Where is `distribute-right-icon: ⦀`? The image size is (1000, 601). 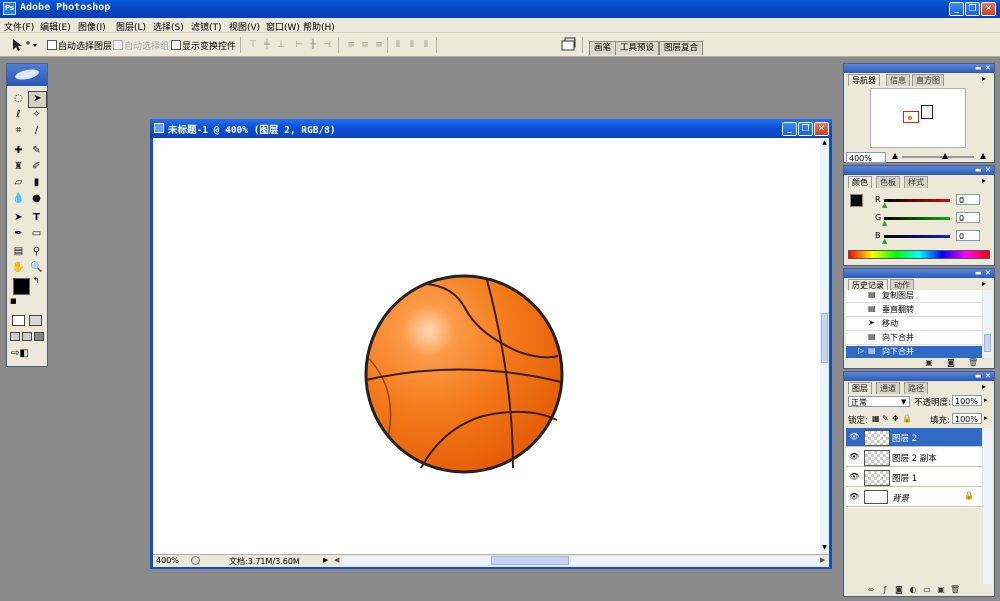 distribute-right-icon: ⦀ is located at coordinates (426, 45).